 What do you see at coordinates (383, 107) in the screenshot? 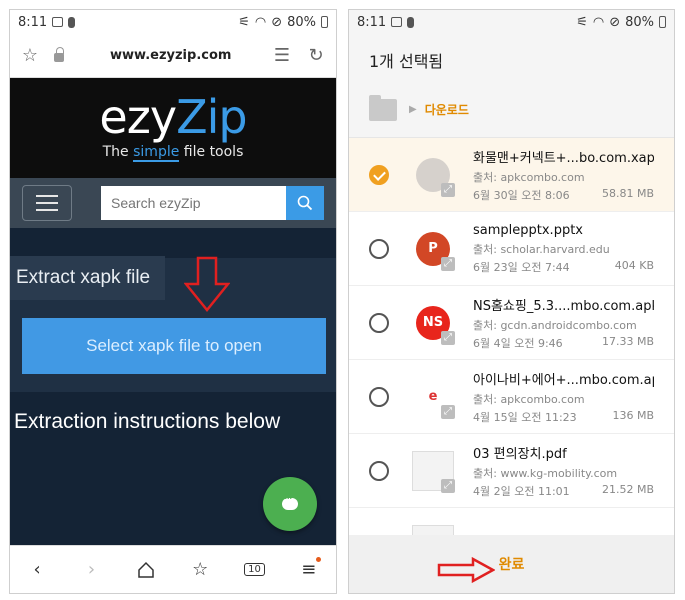
I see `home-folder-icon` at bounding box center [383, 107].